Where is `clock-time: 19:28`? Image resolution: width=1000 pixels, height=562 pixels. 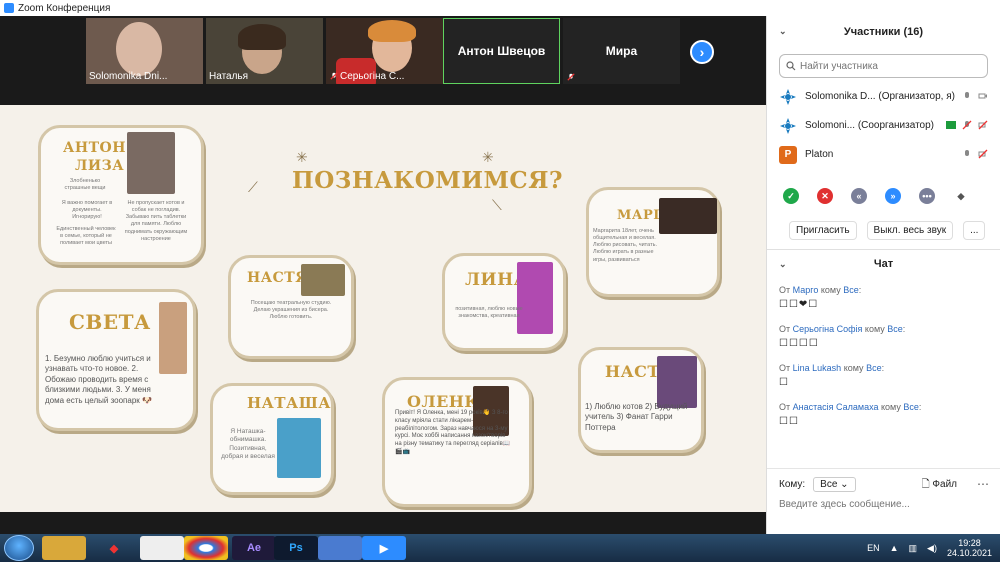
clock-time: 19:28 is located at coordinates (969, 542).